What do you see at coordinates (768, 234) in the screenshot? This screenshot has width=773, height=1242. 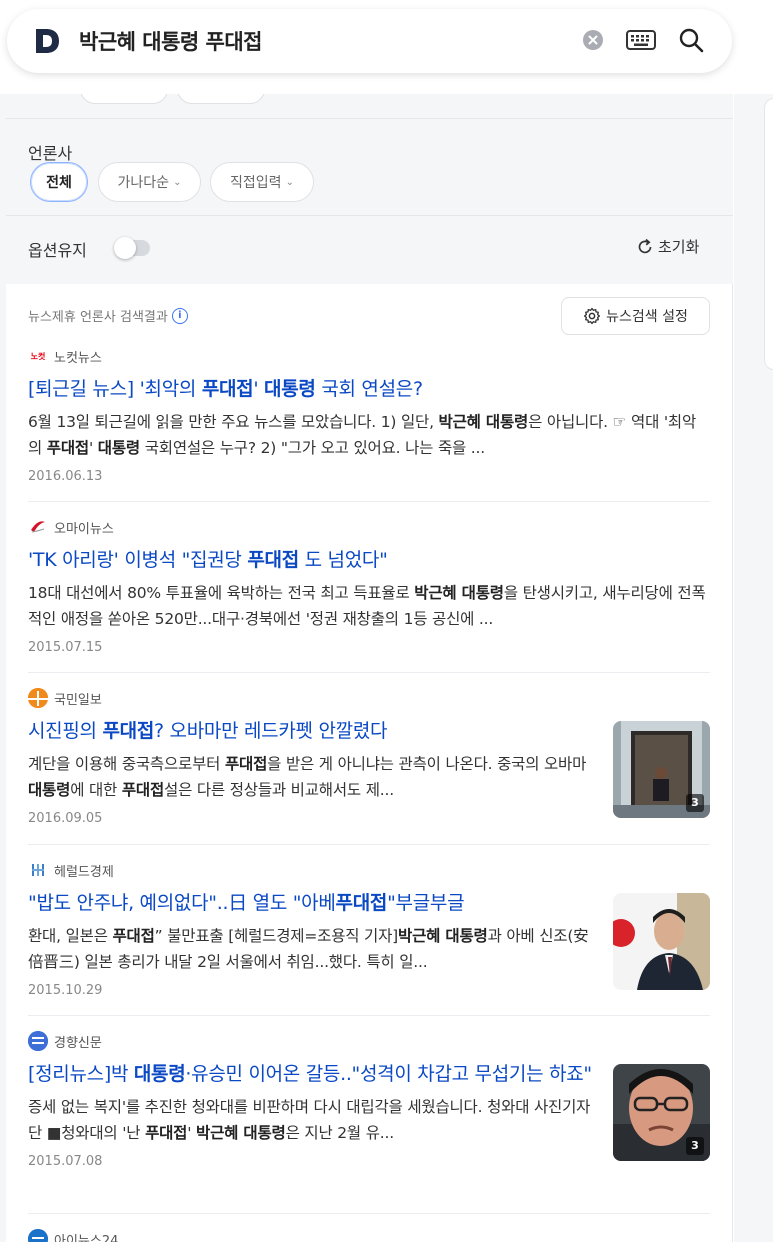 I see `side-panel-card` at bounding box center [768, 234].